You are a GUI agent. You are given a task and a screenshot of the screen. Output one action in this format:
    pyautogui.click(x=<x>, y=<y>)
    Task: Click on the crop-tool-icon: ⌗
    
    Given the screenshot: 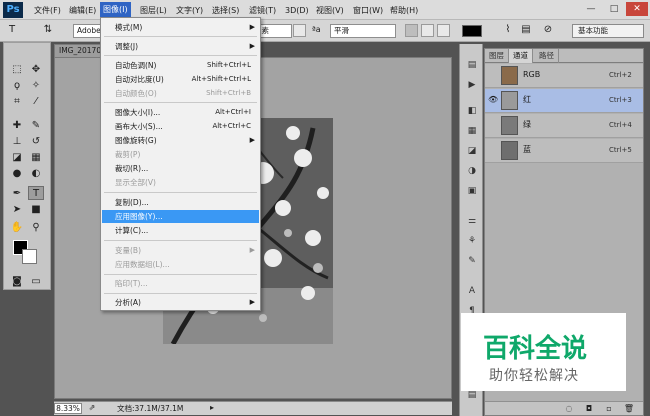 What is the action you would take?
    pyautogui.click(x=17, y=102)
    